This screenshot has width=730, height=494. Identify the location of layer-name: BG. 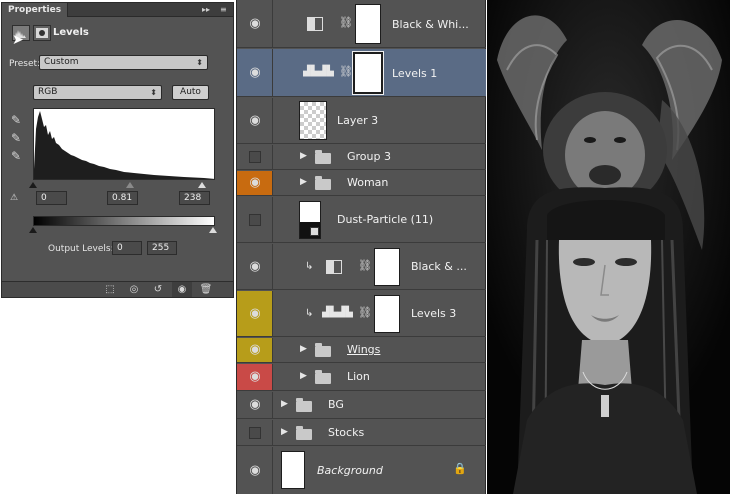
(336, 404).